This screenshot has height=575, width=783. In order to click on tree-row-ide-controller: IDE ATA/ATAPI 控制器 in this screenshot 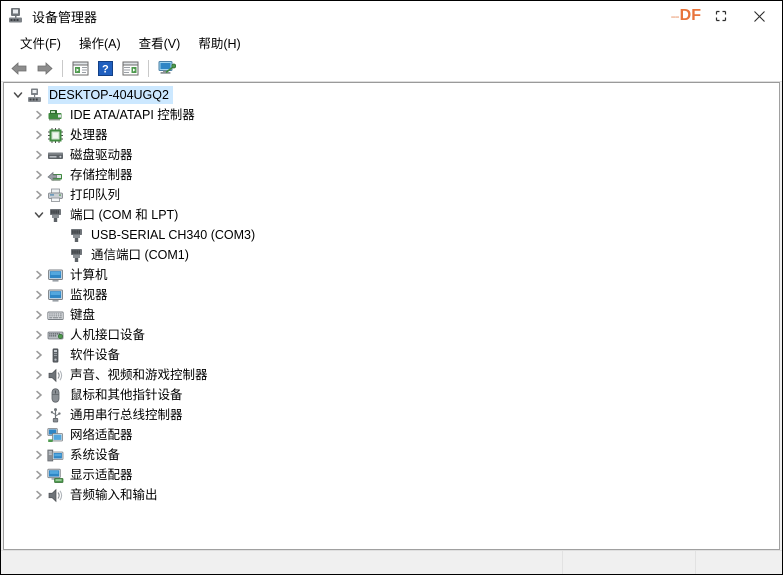, I will do `click(391, 115)`.